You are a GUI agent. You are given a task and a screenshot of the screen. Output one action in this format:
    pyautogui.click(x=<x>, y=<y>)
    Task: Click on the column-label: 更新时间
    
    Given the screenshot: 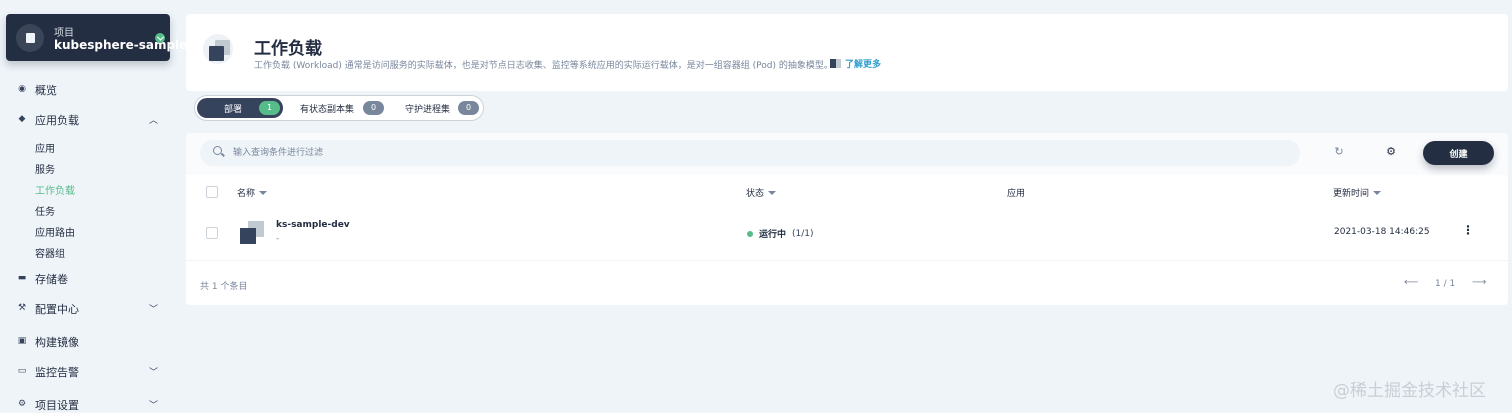 What is the action you would take?
    pyautogui.click(x=1351, y=194)
    